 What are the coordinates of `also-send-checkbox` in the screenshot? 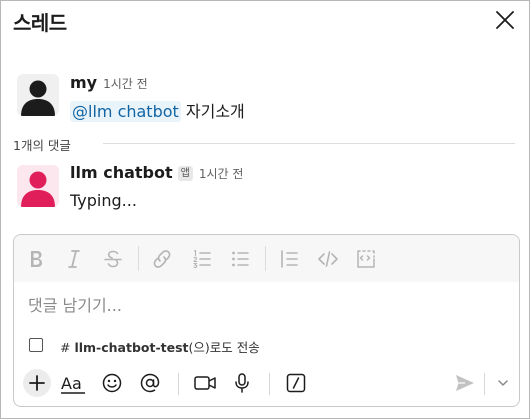 It's located at (36, 345).